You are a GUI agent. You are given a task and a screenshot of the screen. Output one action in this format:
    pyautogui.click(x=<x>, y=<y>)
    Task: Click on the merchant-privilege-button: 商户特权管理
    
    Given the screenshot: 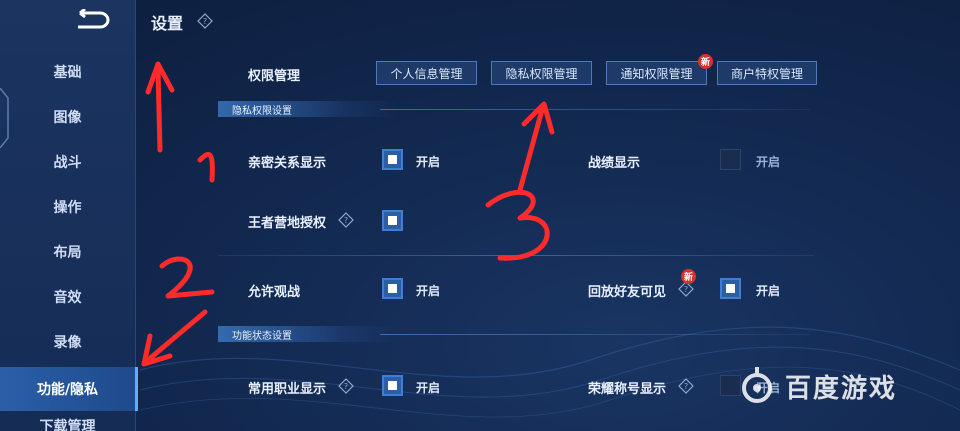 What is the action you would take?
    pyautogui.click(x=767, y=73)
    